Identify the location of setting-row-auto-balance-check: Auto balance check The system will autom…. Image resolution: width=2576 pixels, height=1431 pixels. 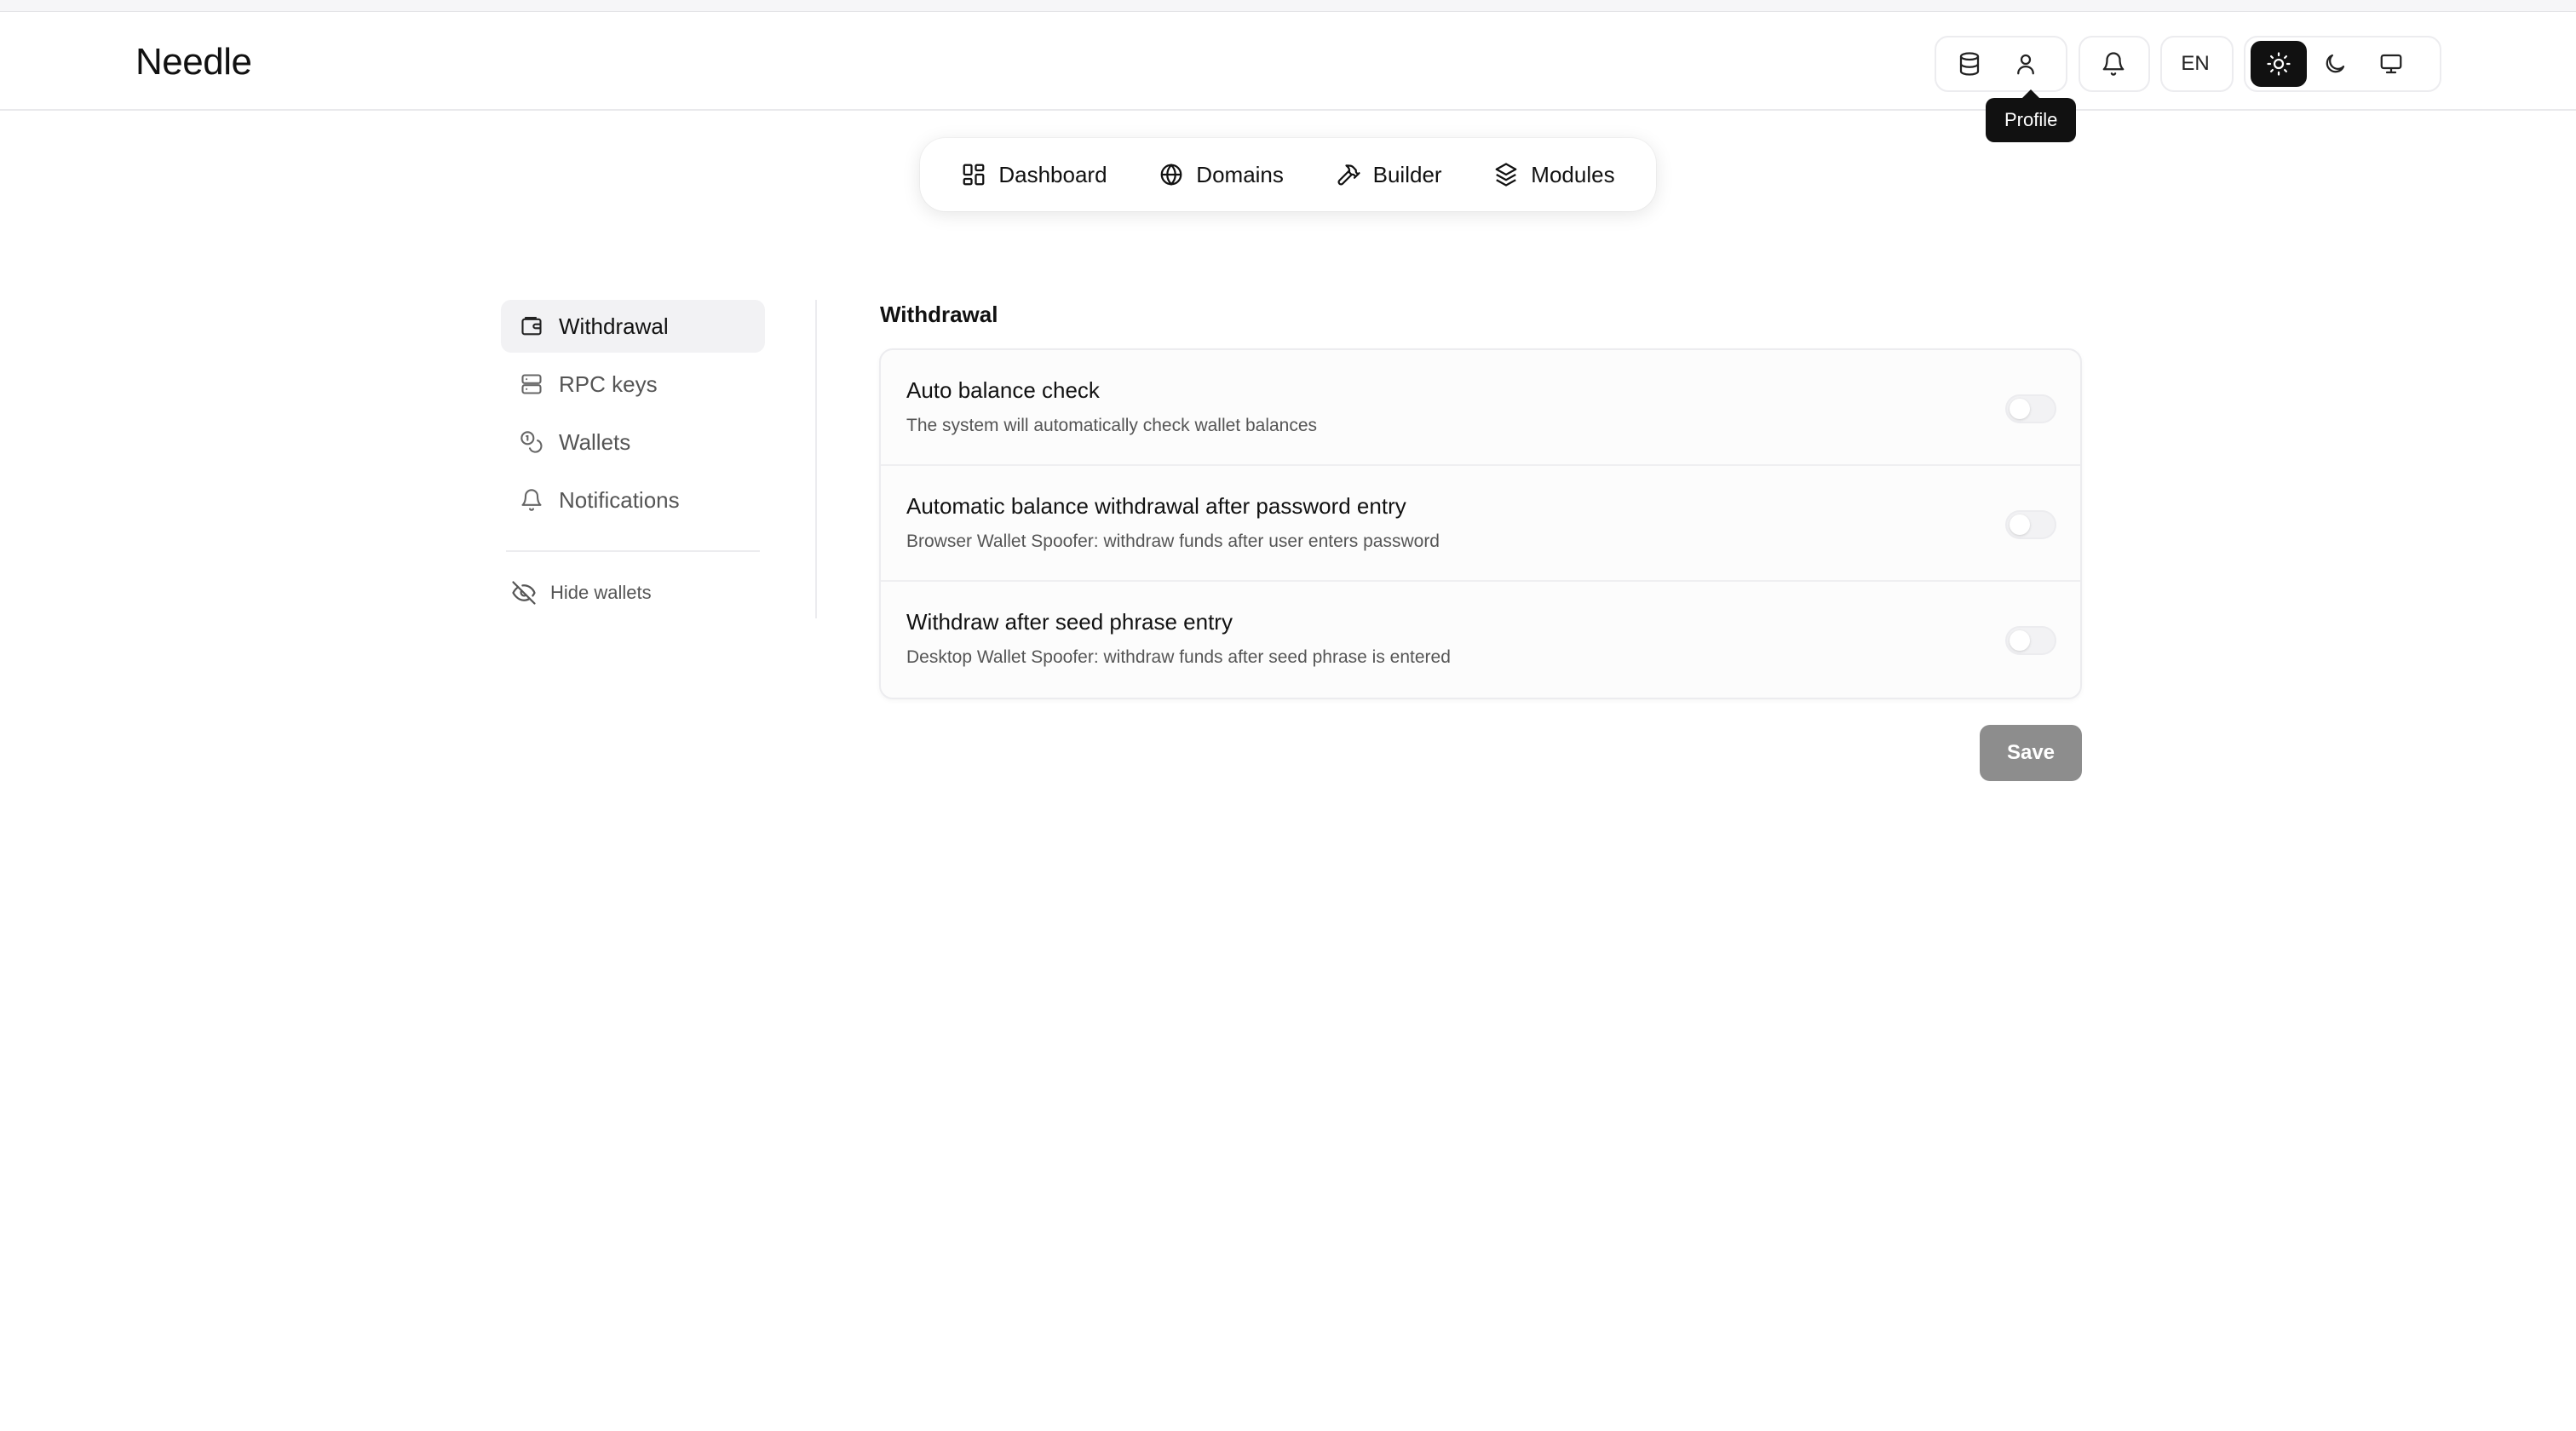
(1481, 408).